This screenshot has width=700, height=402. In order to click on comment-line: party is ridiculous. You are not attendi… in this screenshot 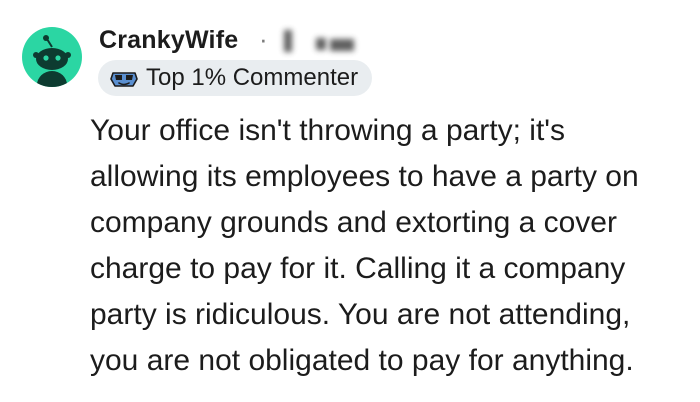, I will do `click(360, 314)`.